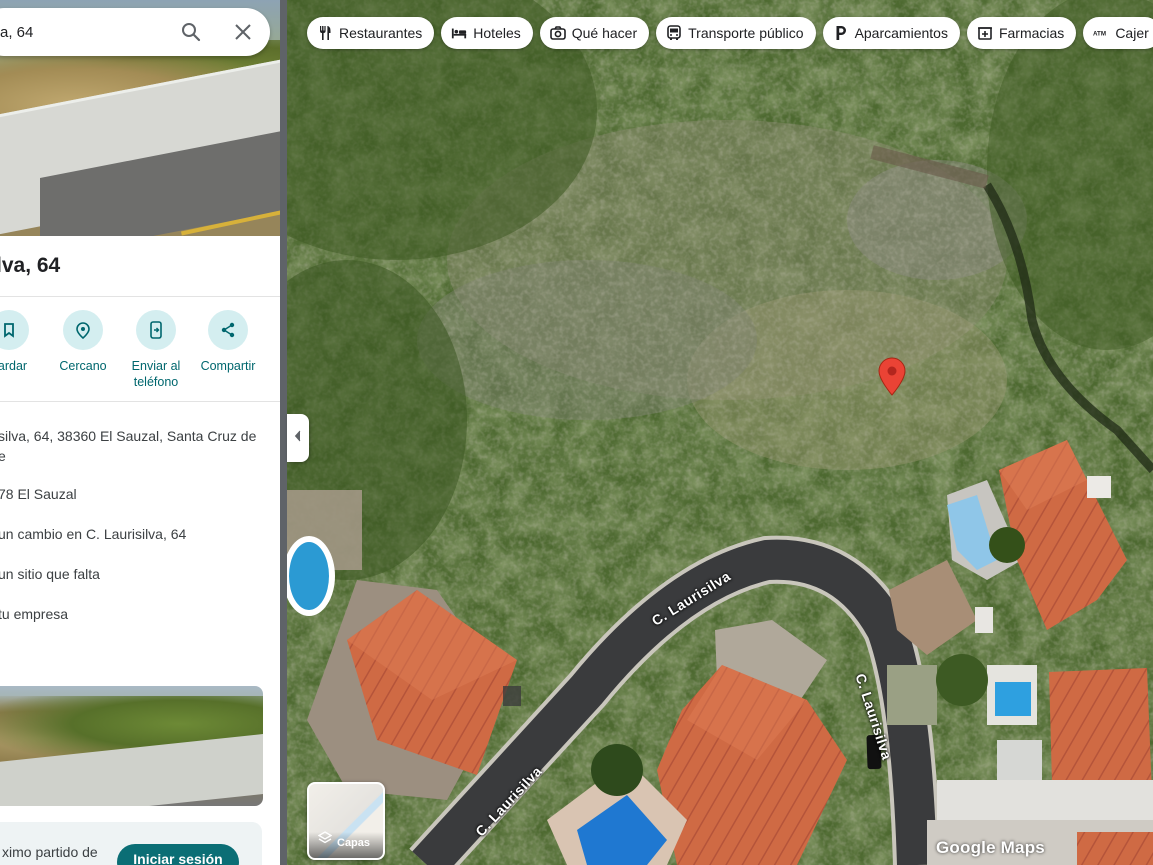  Describe the element at coordinates (14, 366) in the screenshot. I see `save-label: uardar` at that location.